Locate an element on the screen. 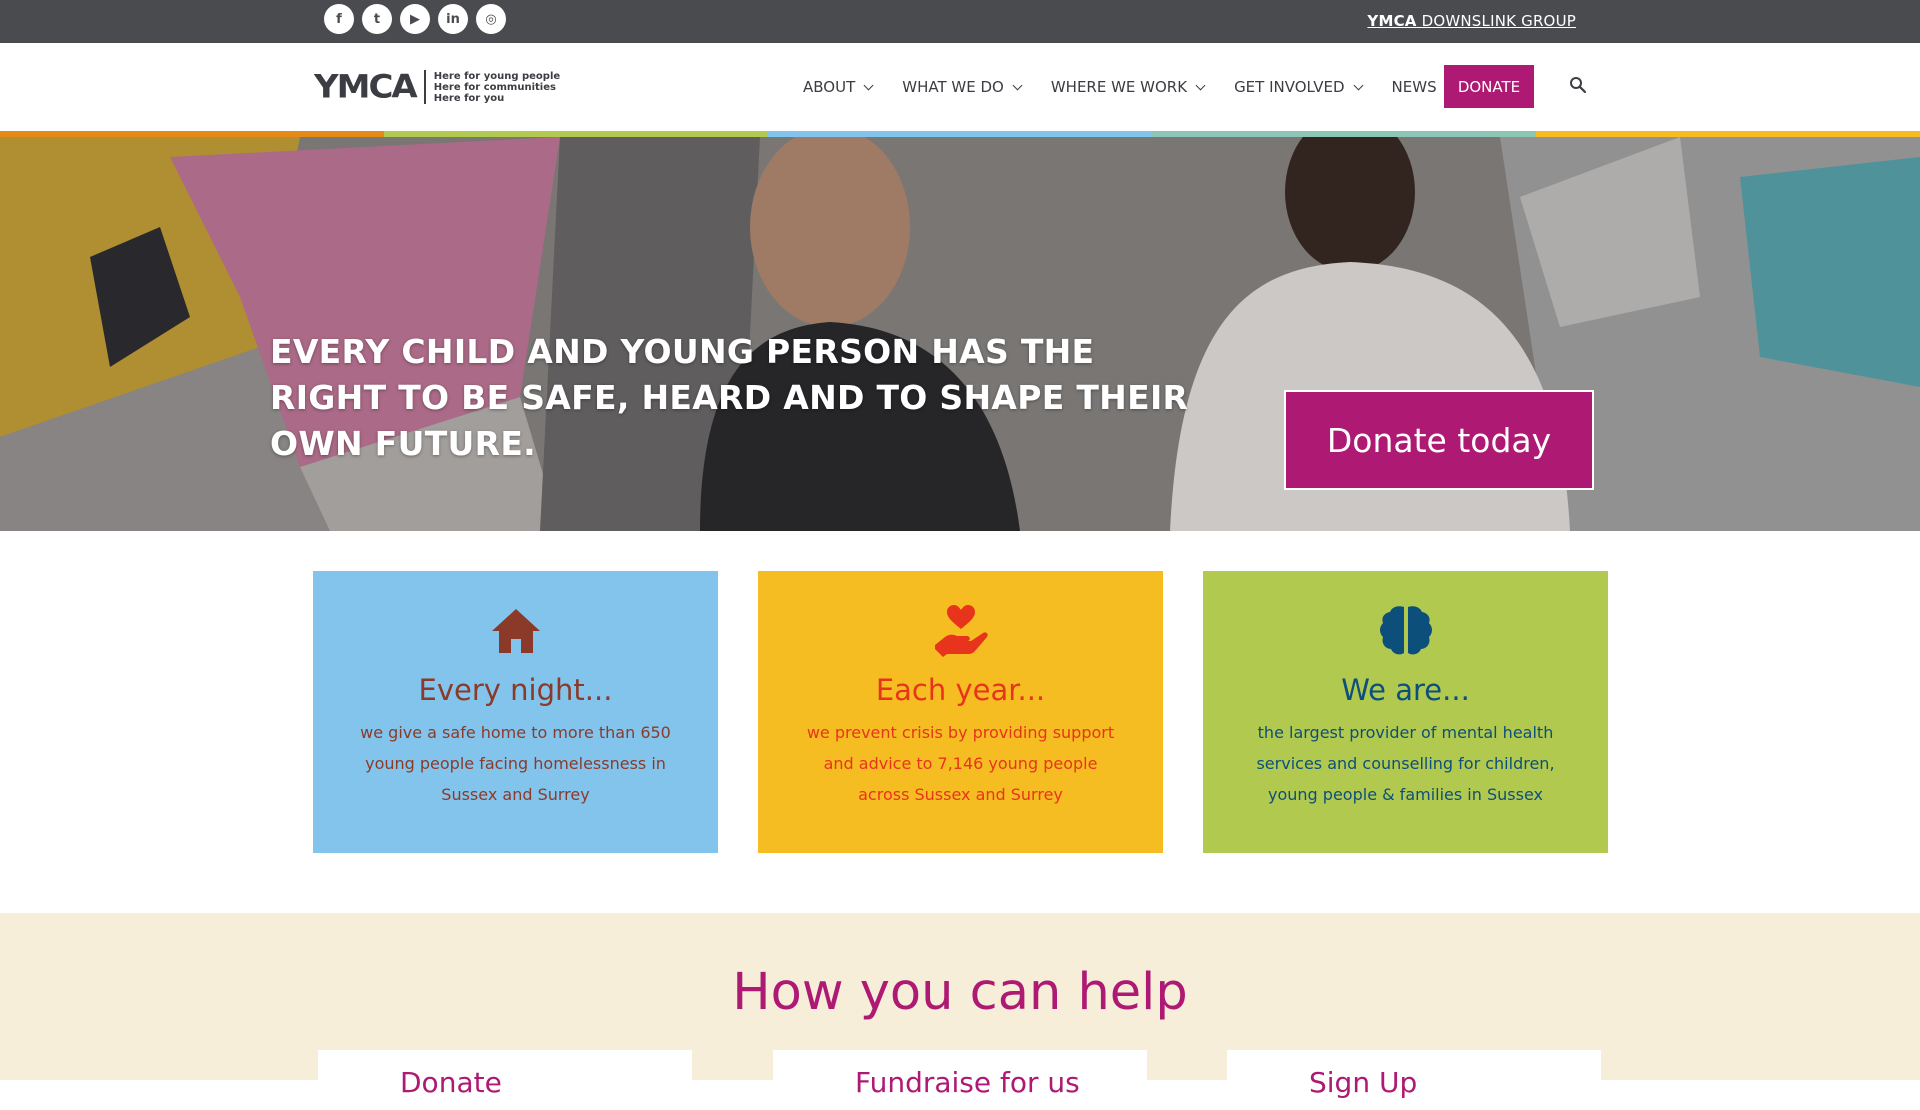  nav-item-get-involved: GET INVOLVED is located at coordinates (1298, 87).